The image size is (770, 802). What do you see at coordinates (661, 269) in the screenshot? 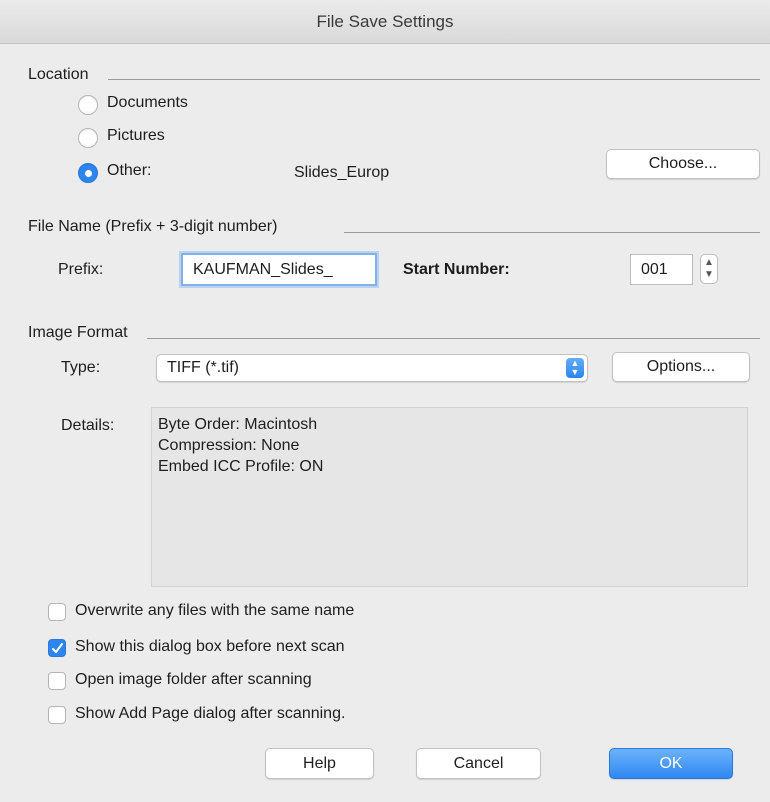
I see `start-number-input: 001` at bounding box center [661, 269].